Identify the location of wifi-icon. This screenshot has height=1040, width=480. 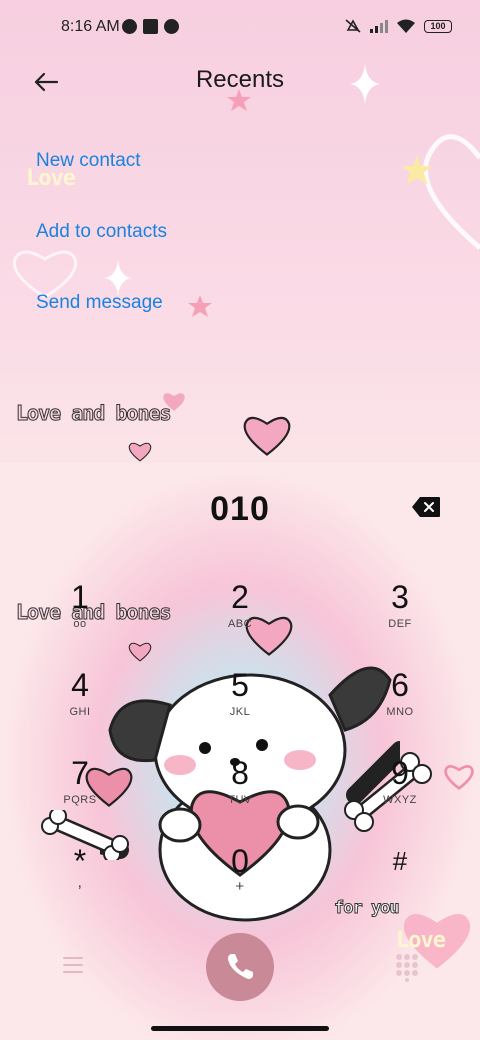
(406, 26).